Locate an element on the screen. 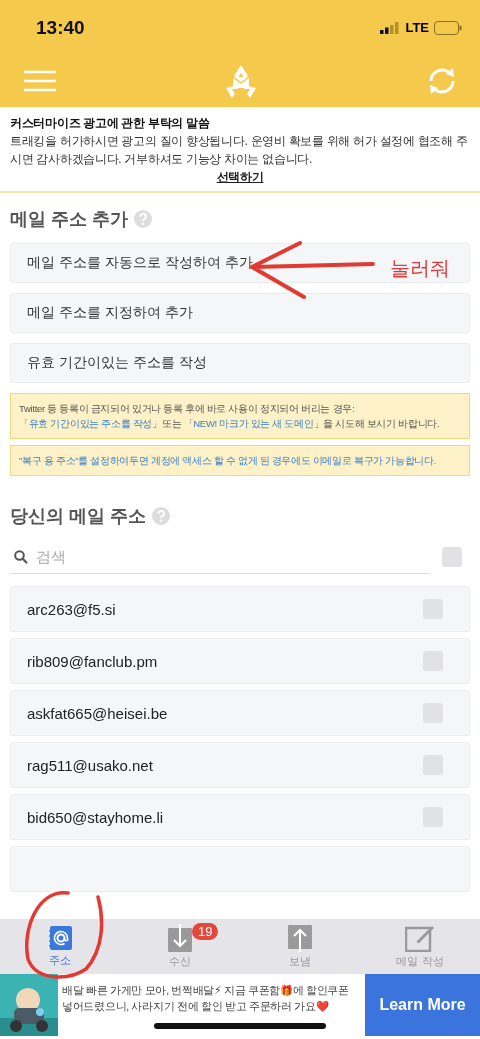  ad-text: 배달 빠른 가게만 모아, 번쩍배달⚡ 지금 쿠폰함🎁에 할인쿠폰 넣어드렸으니, 사라지기 전에 할인 받고 주문하러 가요❤ is located at coordinates (205, 998).